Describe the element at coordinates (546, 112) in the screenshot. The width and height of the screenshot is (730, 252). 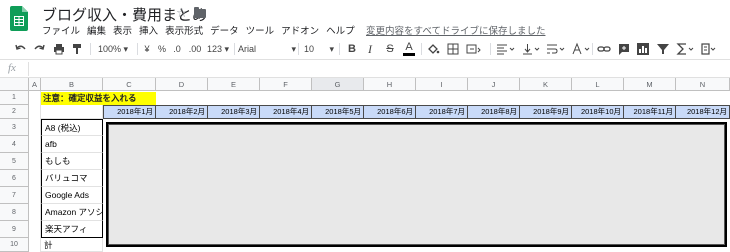
I see `month-header-cell: 2018年9月` at that location.